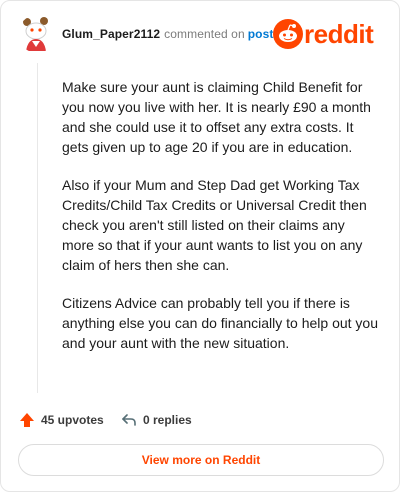 The width and height of the screenshot is (400, 492). I want to click on upvote-button: 45 upvotes, so click(61, 420).